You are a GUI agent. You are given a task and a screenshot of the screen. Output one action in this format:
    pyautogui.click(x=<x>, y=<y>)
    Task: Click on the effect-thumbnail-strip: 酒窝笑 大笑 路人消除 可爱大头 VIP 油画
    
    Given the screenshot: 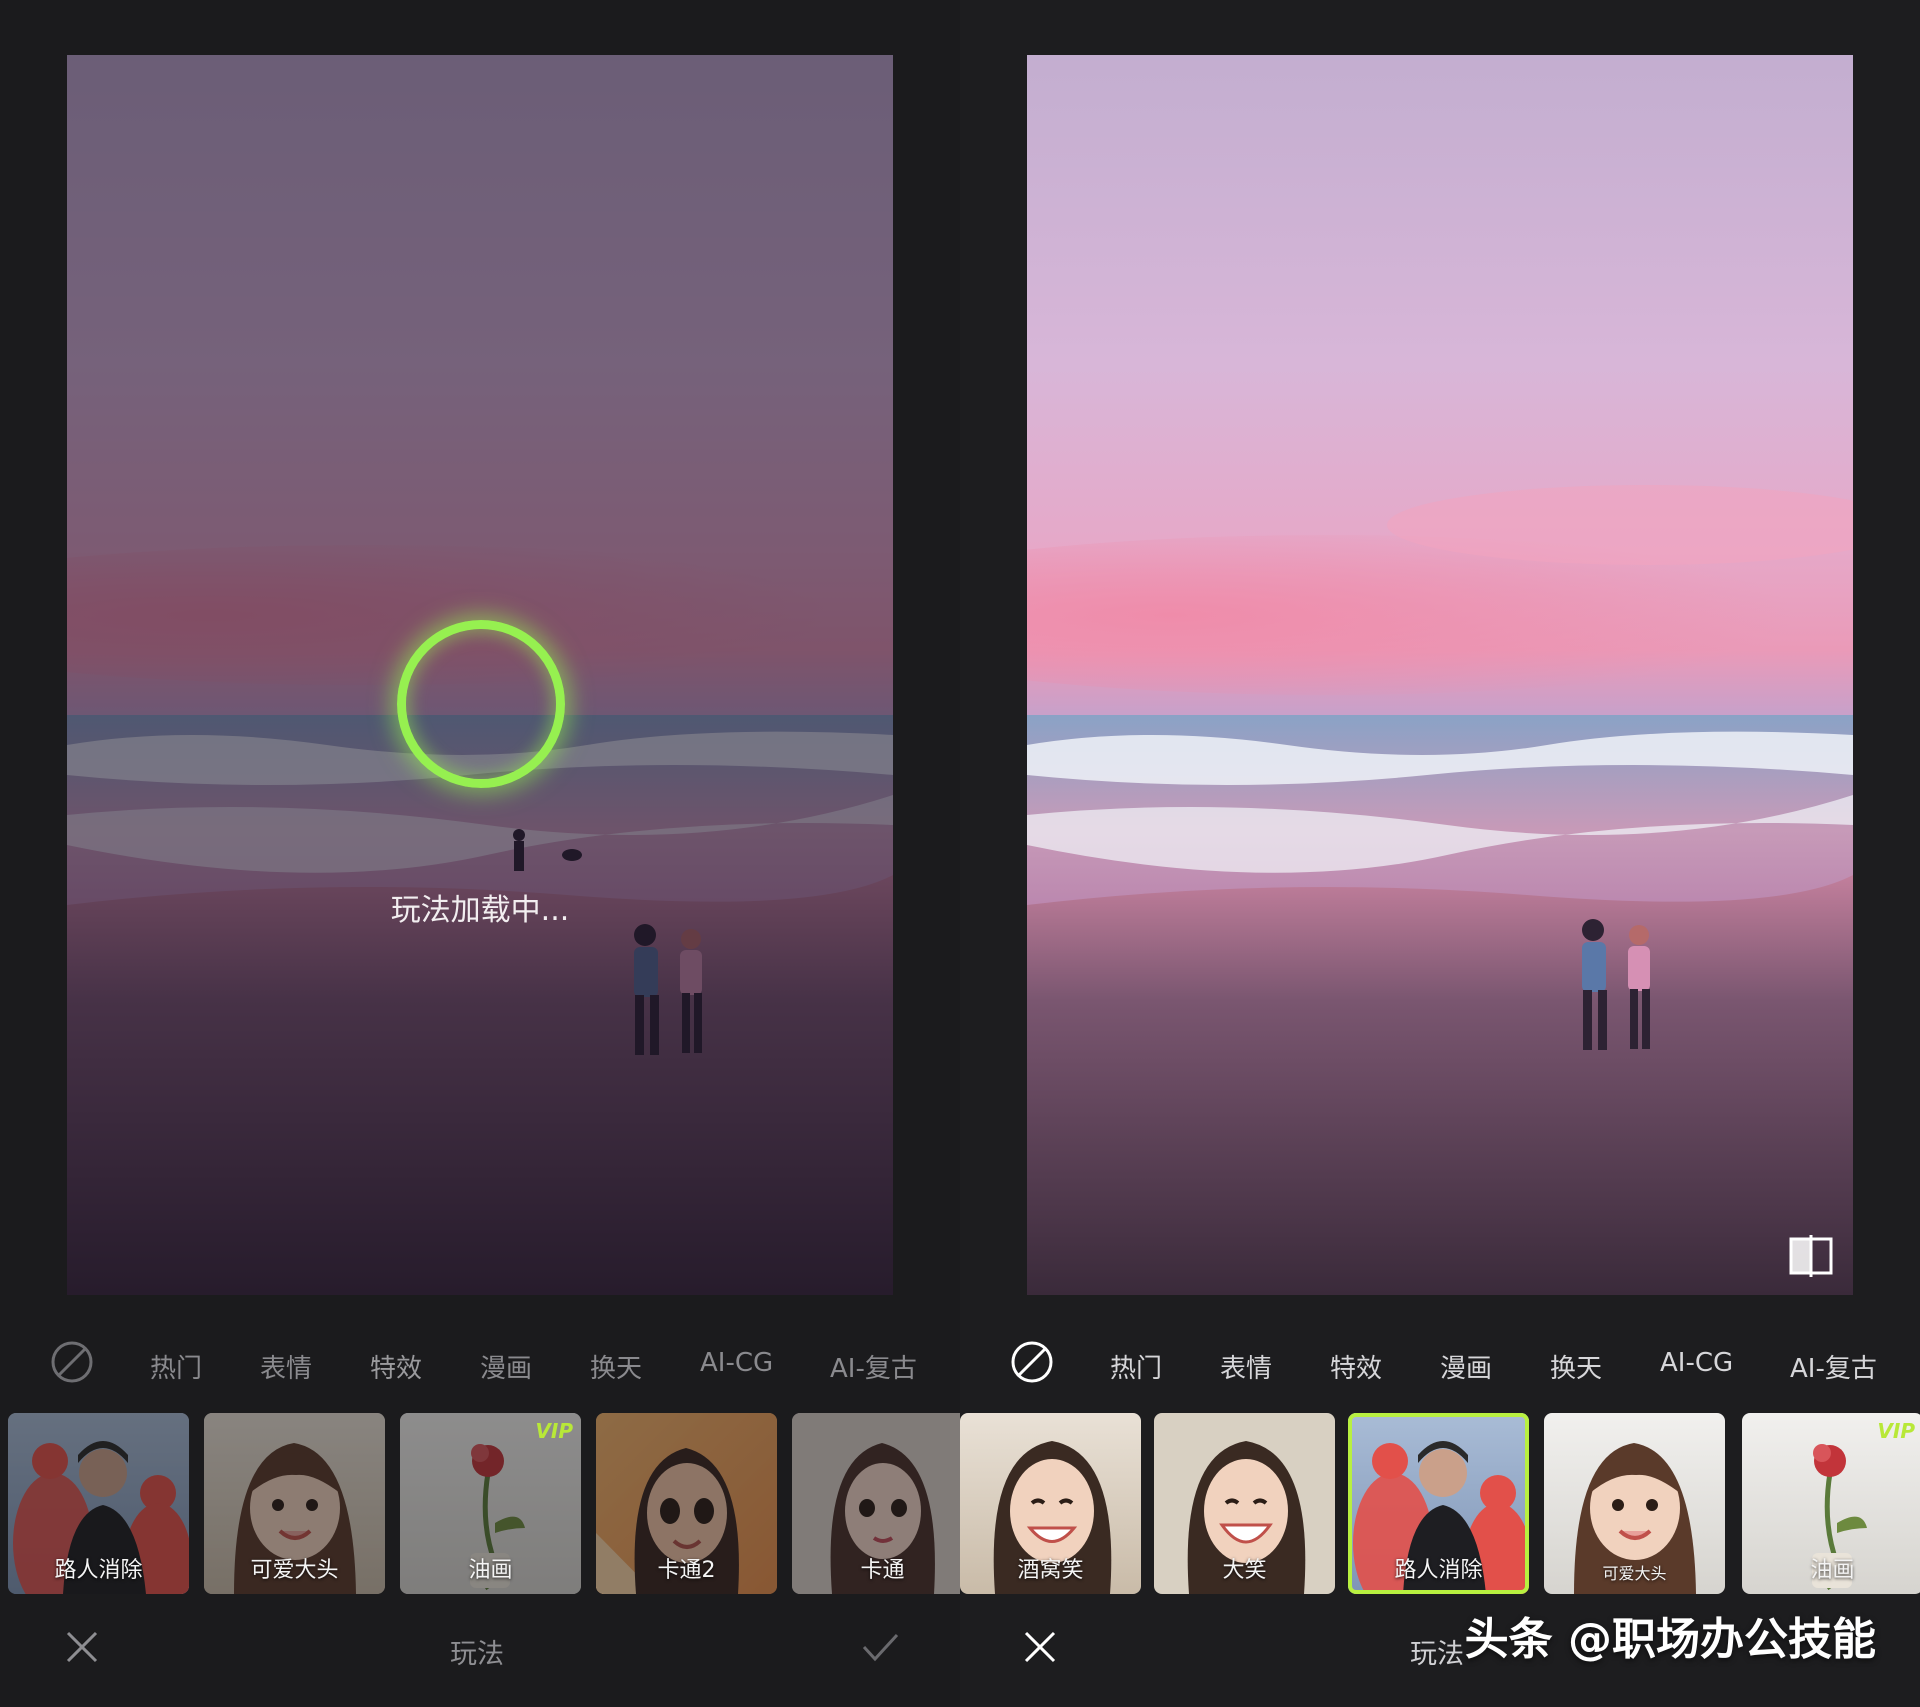 What is the action you would take?
    pyautogui.click(x=1440, y=1504)
    